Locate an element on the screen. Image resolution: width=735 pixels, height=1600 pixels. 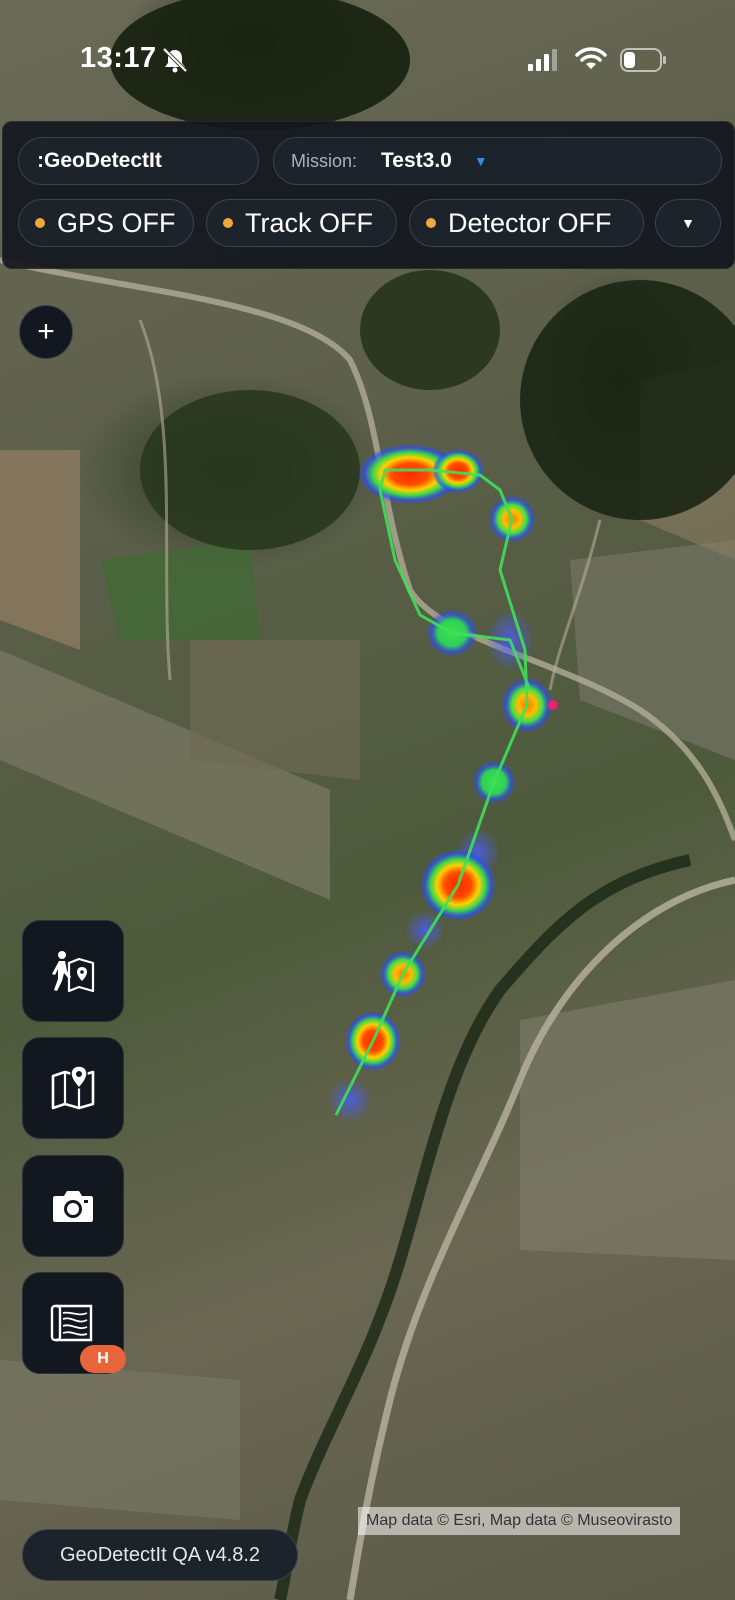
camera-button is located at coordinates (73, 1206).